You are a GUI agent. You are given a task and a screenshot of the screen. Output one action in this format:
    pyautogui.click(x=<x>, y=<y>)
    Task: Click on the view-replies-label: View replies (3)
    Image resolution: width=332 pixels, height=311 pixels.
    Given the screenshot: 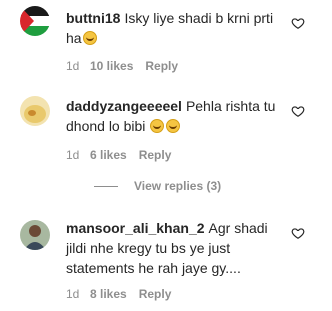 What is the action you would take?
    pyautogui.click(x=178, y=186)
    